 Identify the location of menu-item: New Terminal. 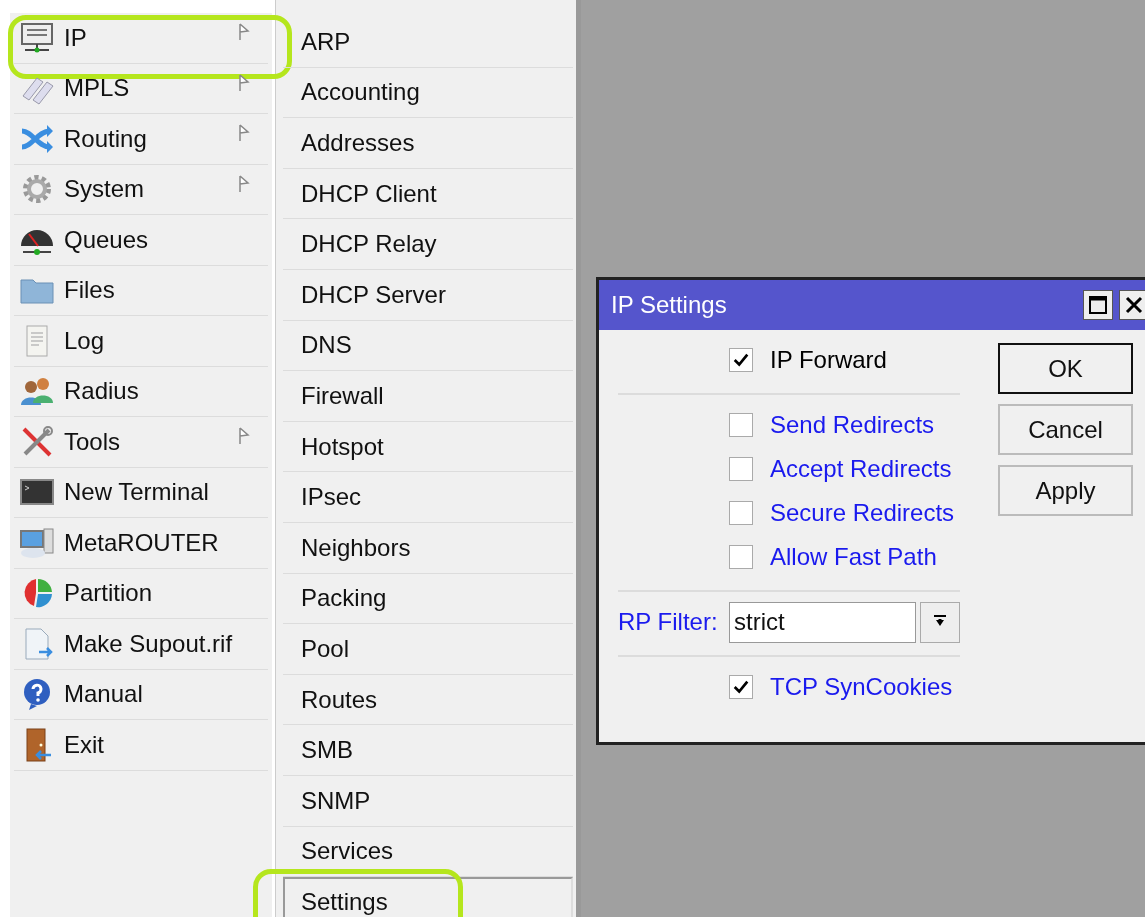
(136, 492).